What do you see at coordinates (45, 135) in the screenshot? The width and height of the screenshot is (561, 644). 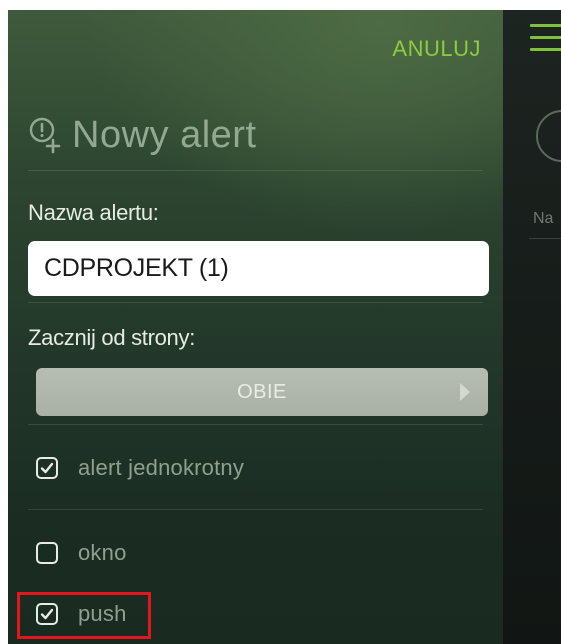 I see `add-alert-icon` at bounding box center [45, 135].